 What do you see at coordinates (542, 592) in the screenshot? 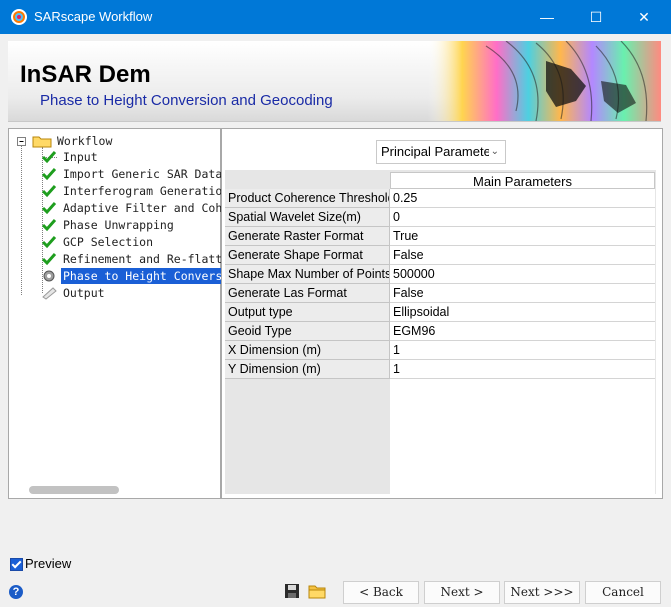
I see `next-all-button: Next >>>` at bounding box center [542, 592].